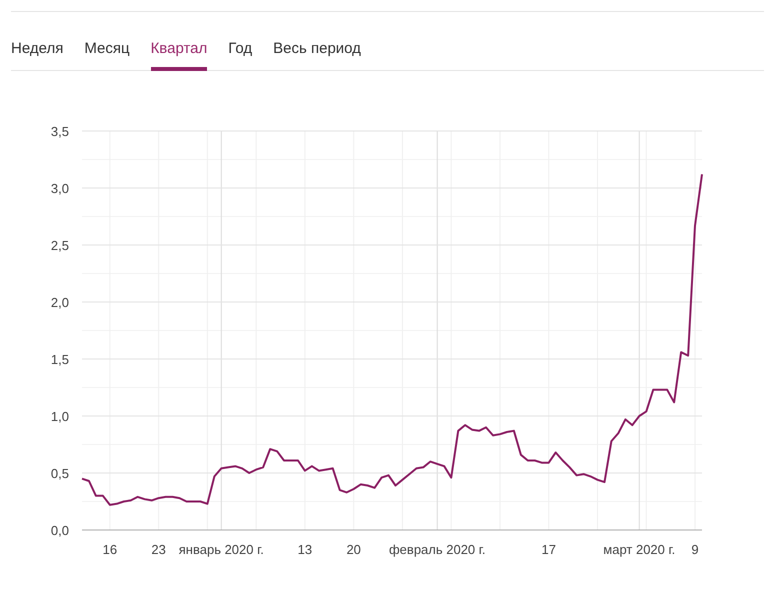 This screenshot has width=775, height=597. What do you see at coordinates (59, 359) in the screenshot?
I see `y-axis-label: 1,5` at bounding box center [59, 359].